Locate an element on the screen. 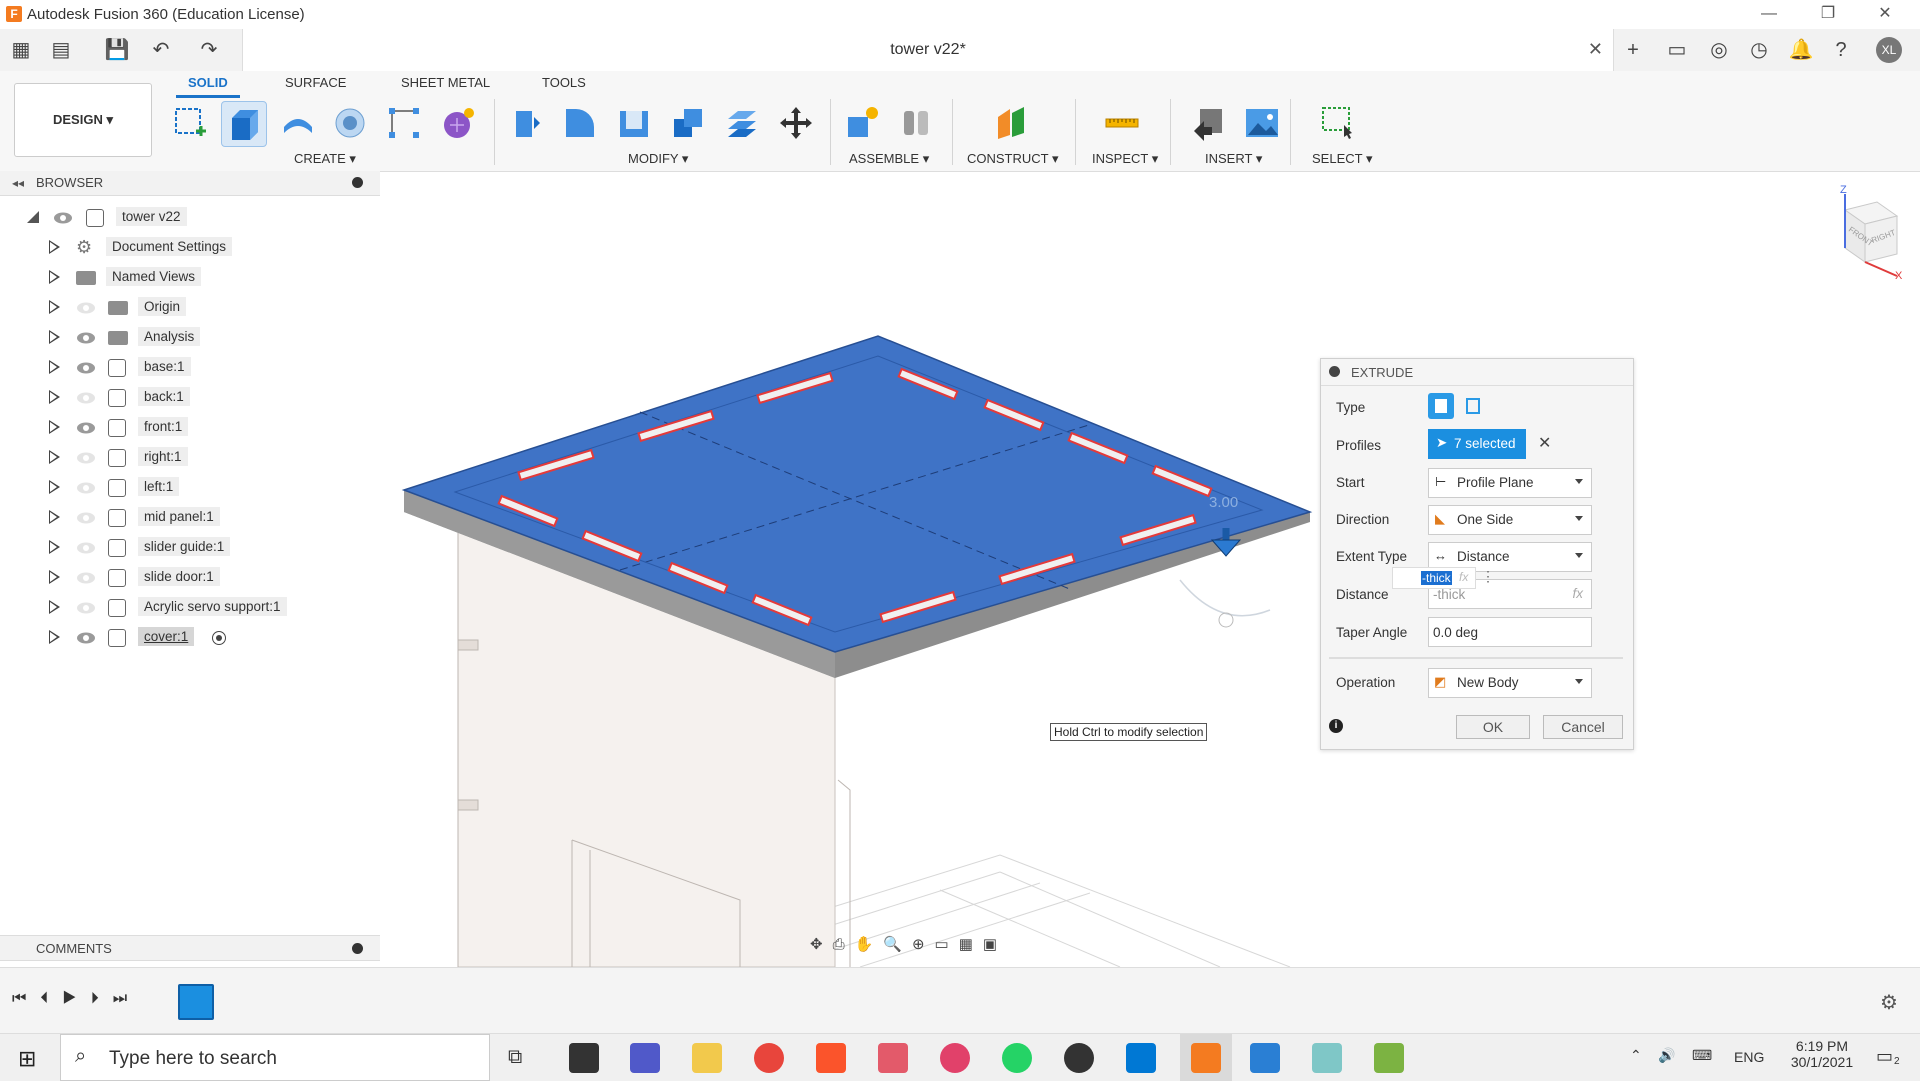  tab-surface: SURFACE is located at coordinates (315, 82).